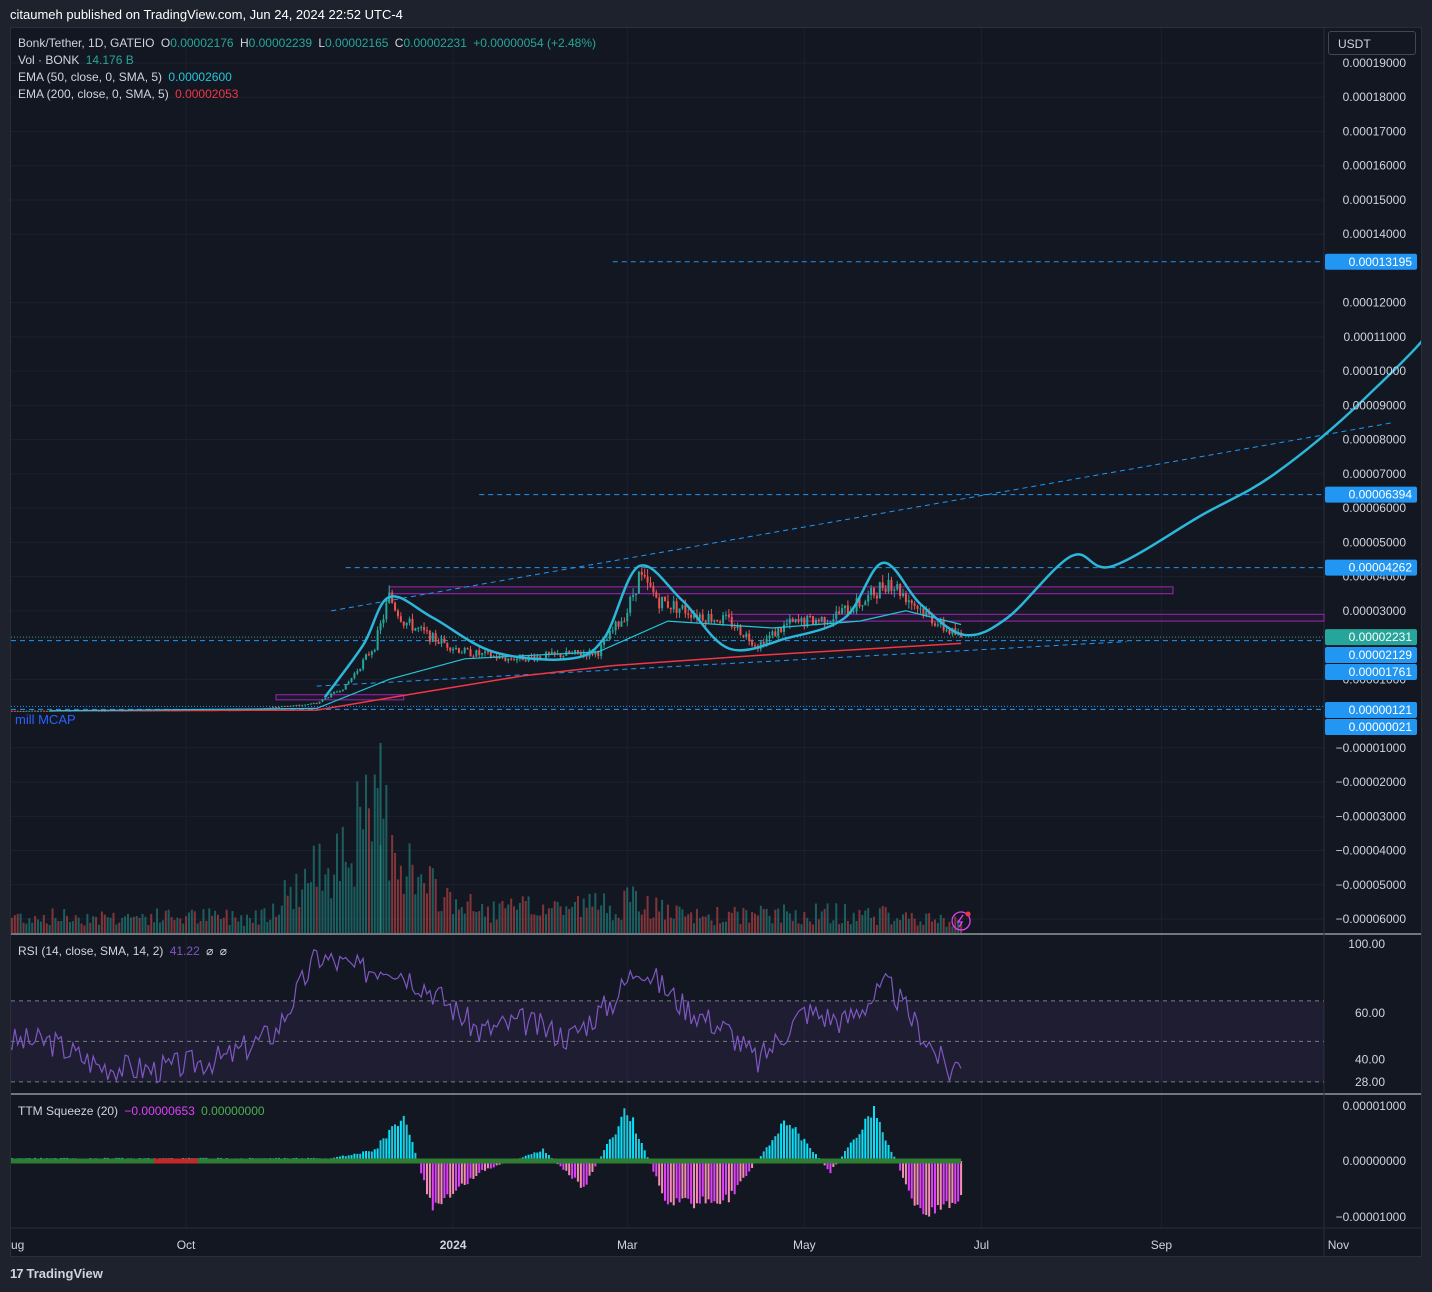 The image size is (1432, 1292). What do you see at coordinates (143, 1111) in the screenshot?
I see `ttm-legend: TTM Squeeze (20) −0.00000653 0.00000000` at bounding box center [143, 1111].